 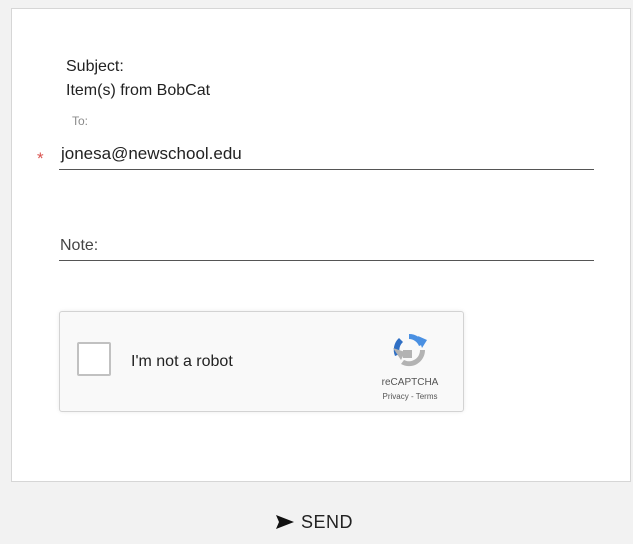 I want to click on recaptcha-checkbox, so click(x=94, y=359).